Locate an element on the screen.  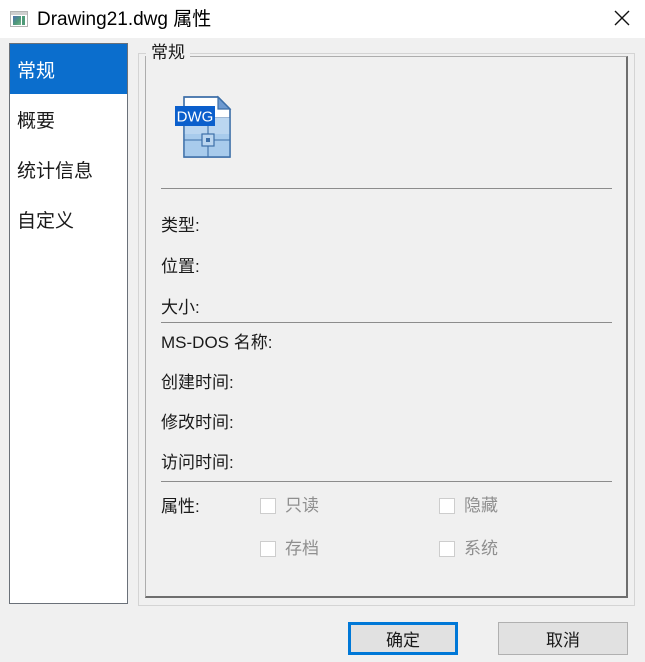
field-created-label: 创建时间: is located at coordinates (197, 382).